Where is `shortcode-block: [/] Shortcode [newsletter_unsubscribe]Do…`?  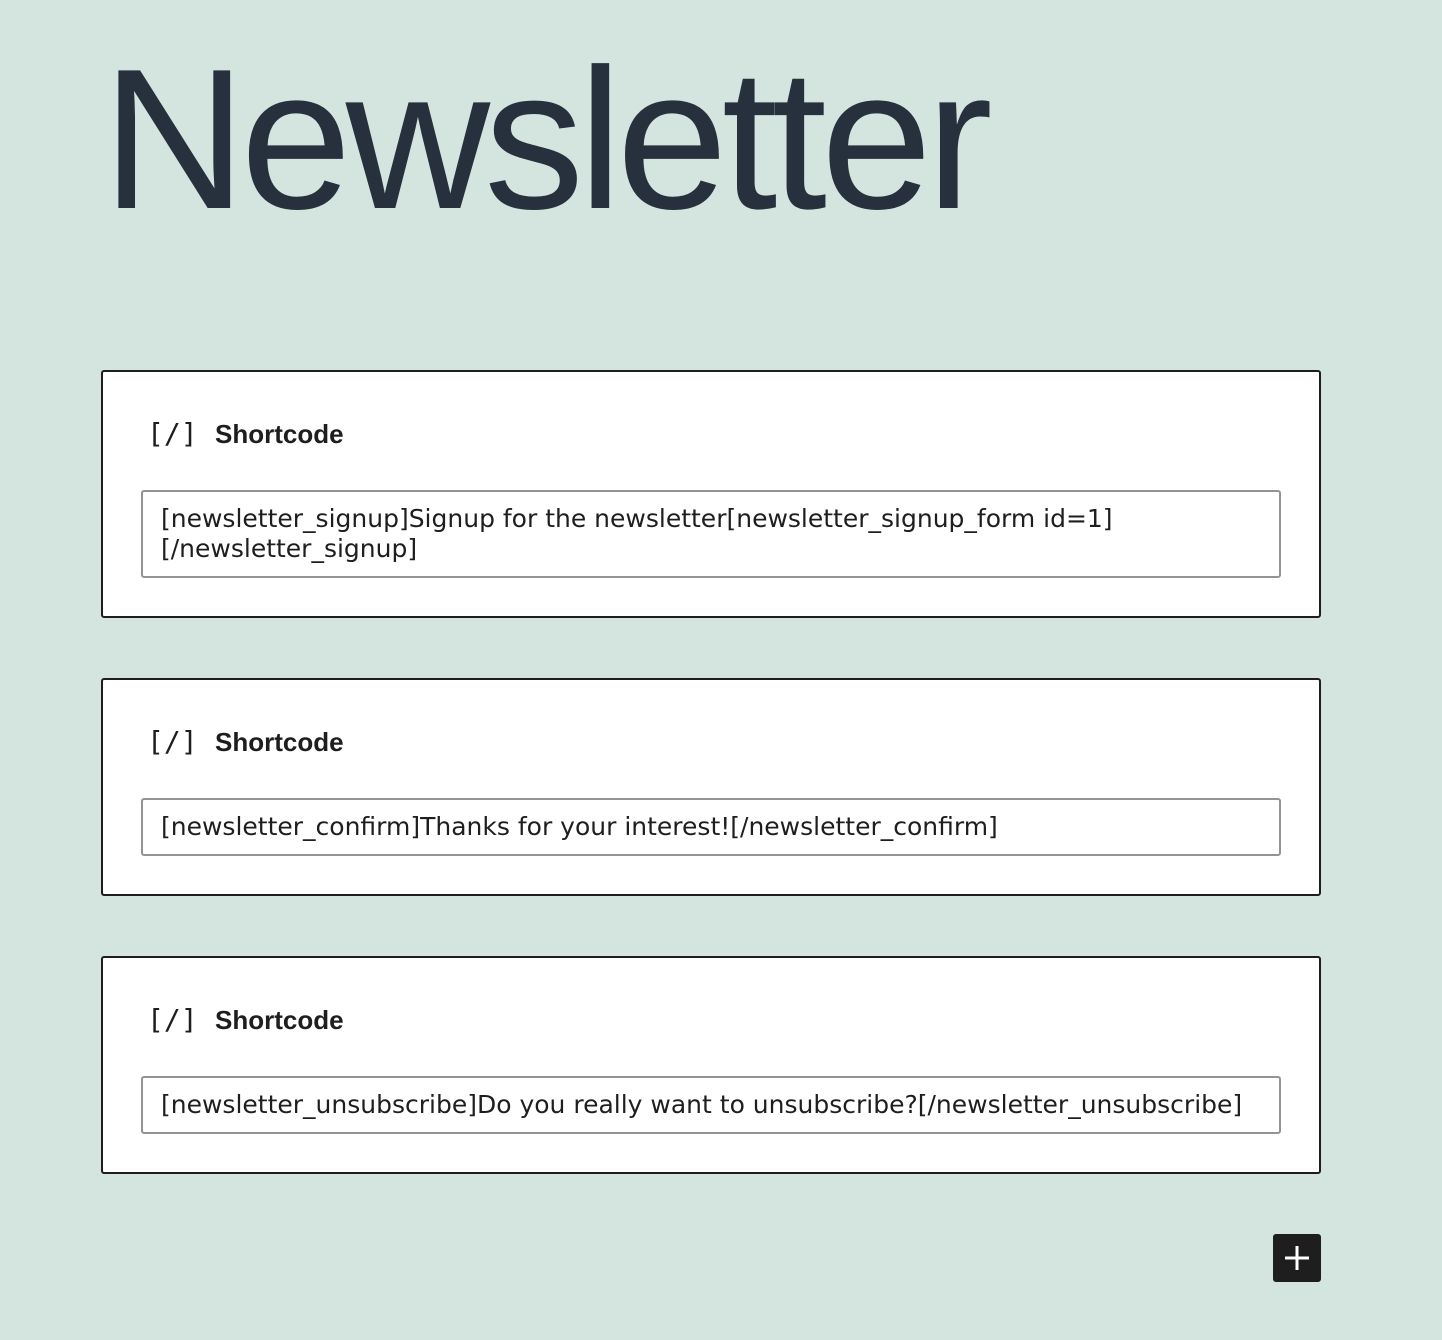 shortcode-block: [/] Shortcode [newsletter_unsubscribe]Do… is located at coordinates (711, 1065).